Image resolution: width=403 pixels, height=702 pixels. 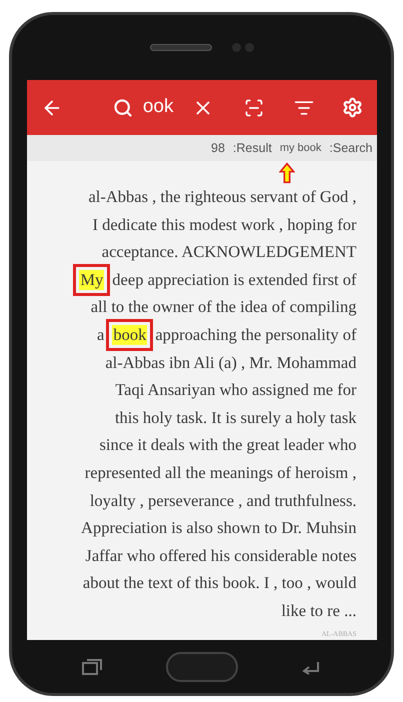 I want to click on book-text-line: al-Abbas ibn Ali (a) , Mr. Mohammad, so click(x=230, y=363).